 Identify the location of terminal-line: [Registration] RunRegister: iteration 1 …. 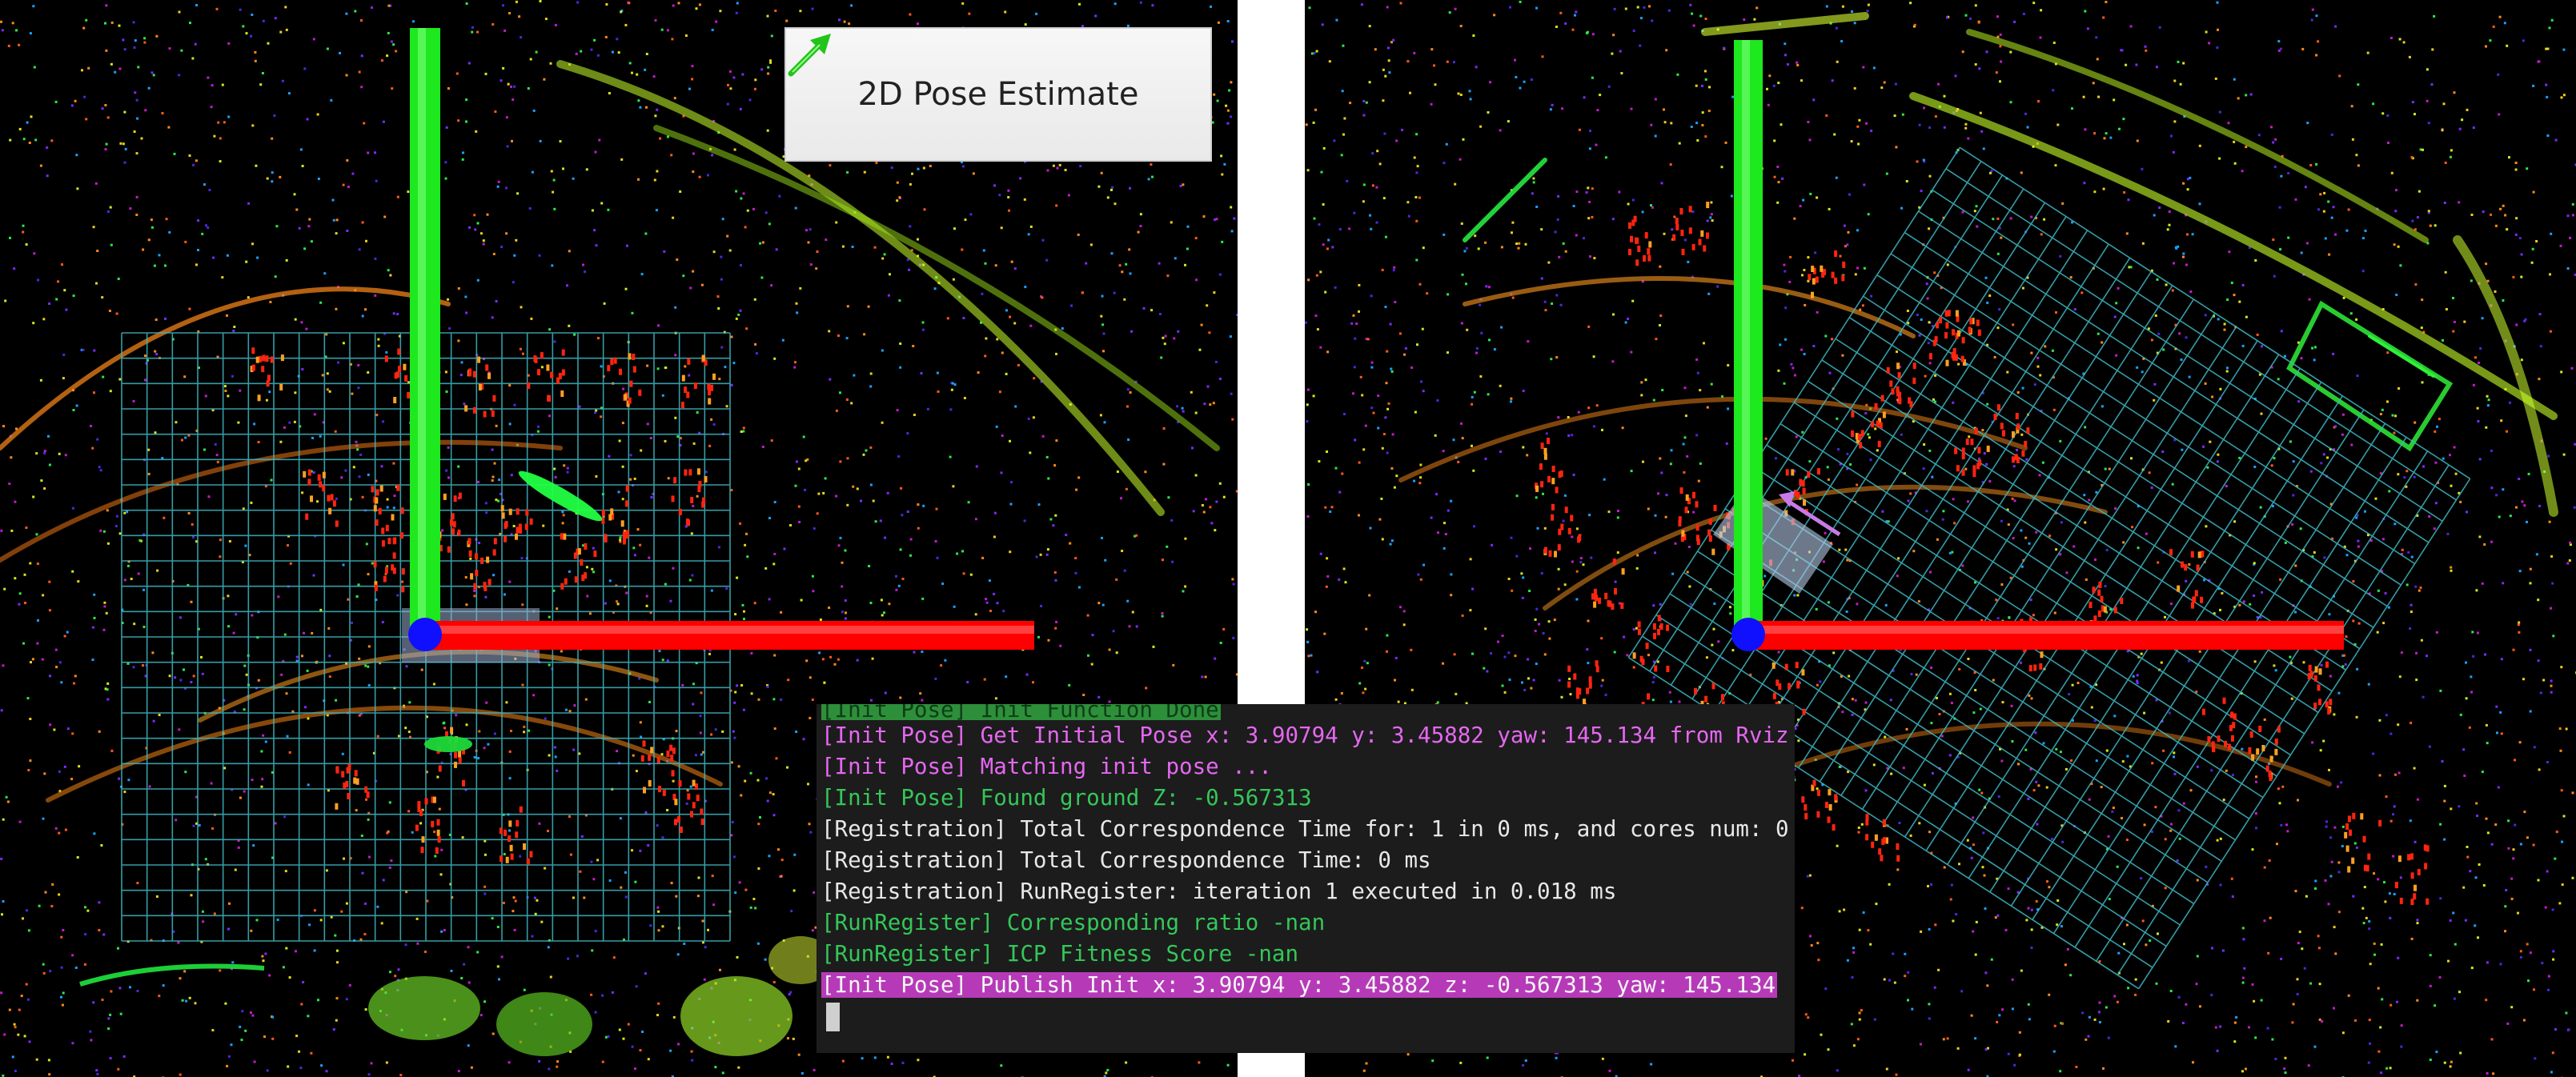
(1306, 892).